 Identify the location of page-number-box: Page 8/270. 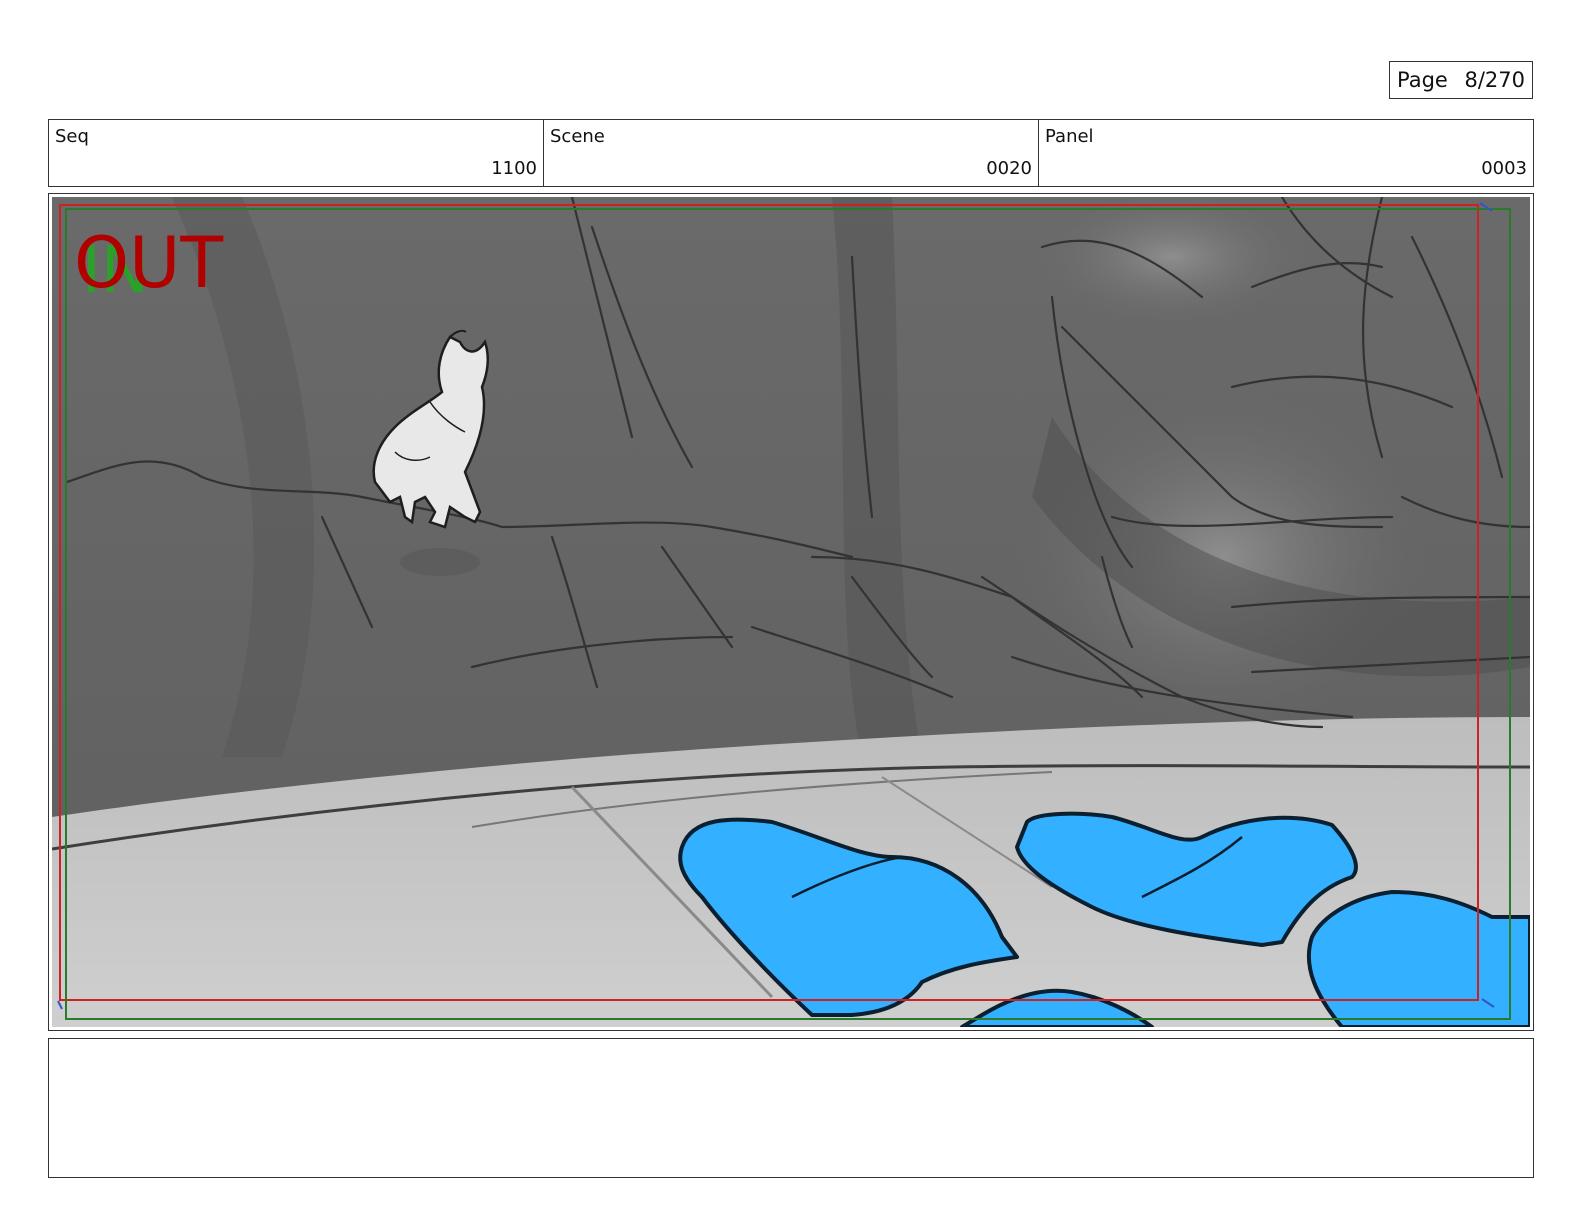
(1461, 80).